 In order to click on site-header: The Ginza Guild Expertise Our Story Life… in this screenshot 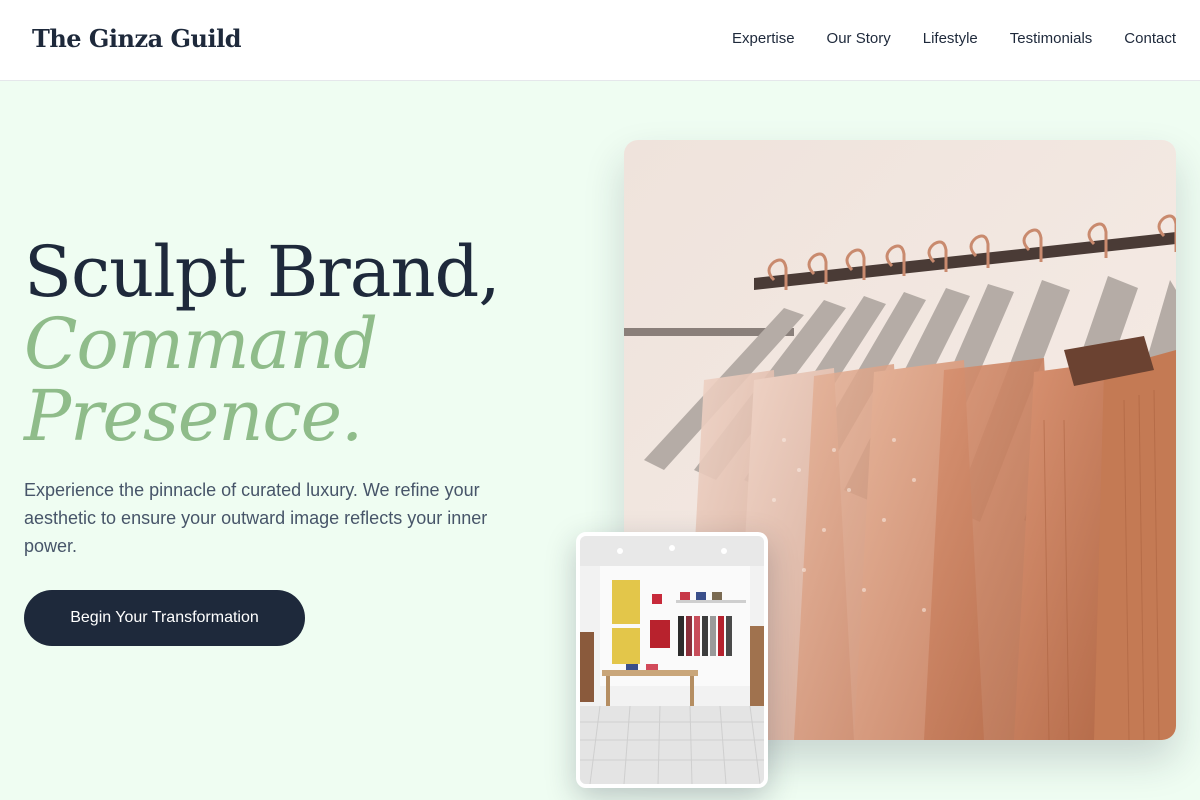, I will do `click(600, 40)`.